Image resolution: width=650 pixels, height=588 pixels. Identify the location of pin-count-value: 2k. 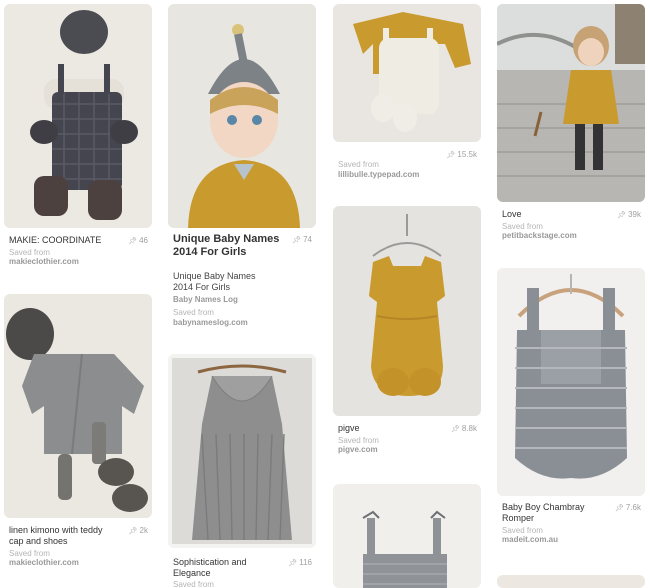
(143, 530).